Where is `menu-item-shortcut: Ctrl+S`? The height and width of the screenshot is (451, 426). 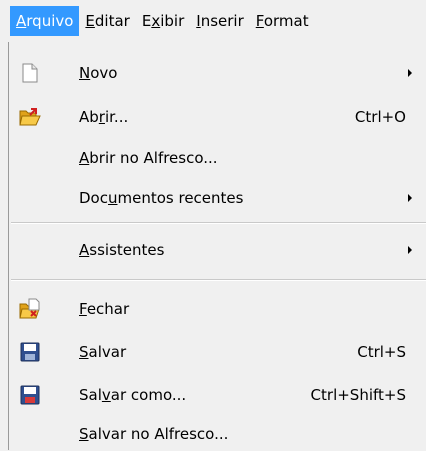 menu-item-shortcut: Ctrl+S is located at coordinates (381, 352).